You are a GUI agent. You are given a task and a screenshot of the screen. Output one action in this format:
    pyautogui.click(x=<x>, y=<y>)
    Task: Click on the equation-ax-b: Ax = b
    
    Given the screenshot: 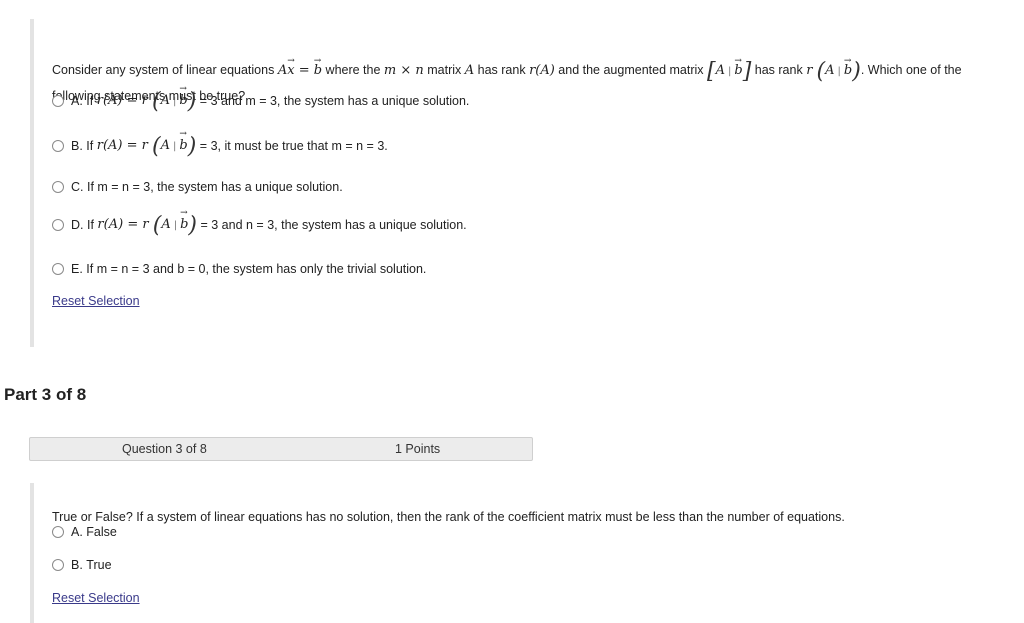 What is the action you would take?
    pyautogui.click(x=300, y=63)
    